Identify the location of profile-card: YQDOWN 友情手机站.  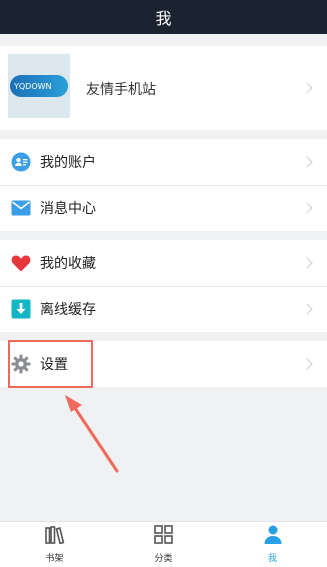
(163, 88).